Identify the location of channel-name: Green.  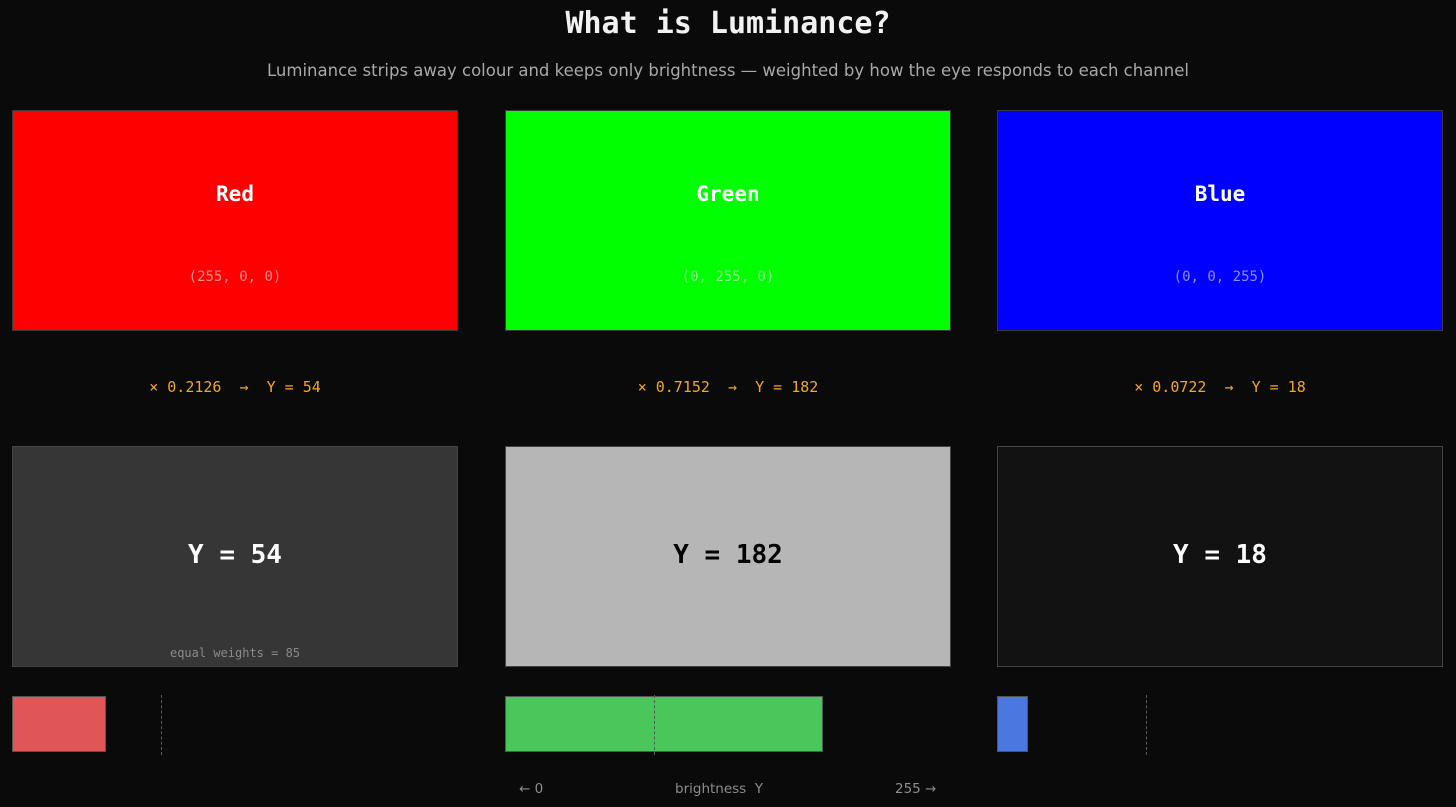
(728, 194).